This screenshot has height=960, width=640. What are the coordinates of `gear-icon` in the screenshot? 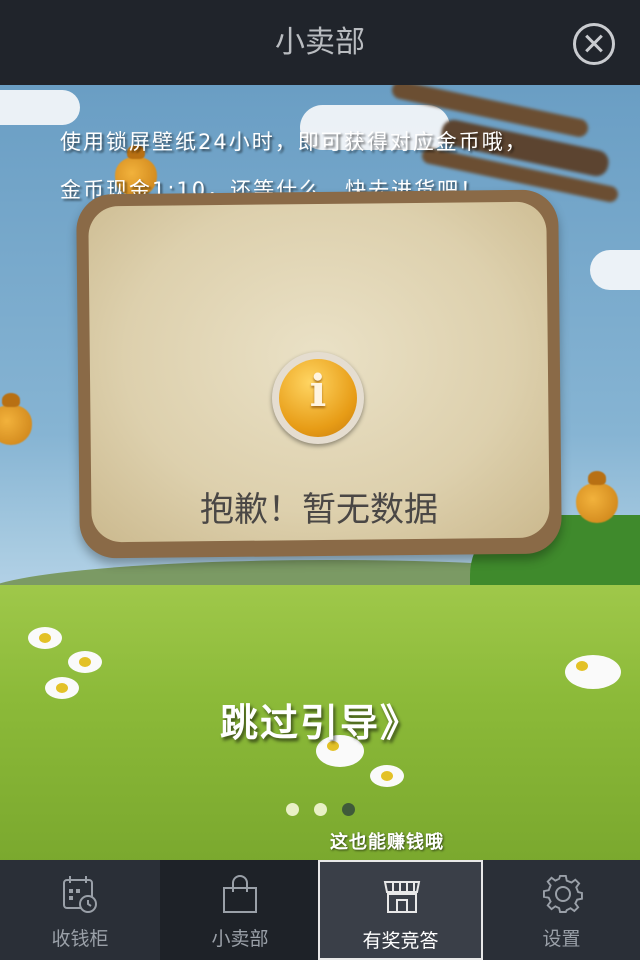 It's located at (563, 893).